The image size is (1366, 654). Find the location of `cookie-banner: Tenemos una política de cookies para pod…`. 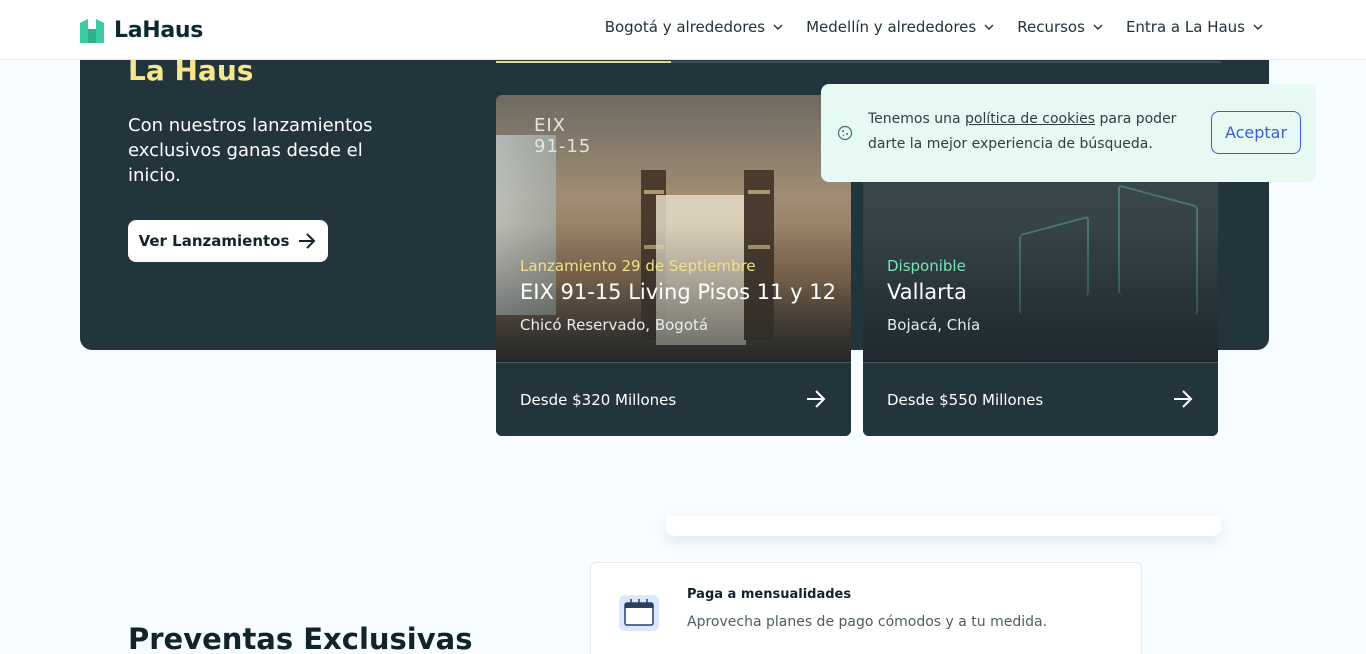

cookie-banner: Tenemos una política de cookies para pod… is located at coordinates (1068, 133).